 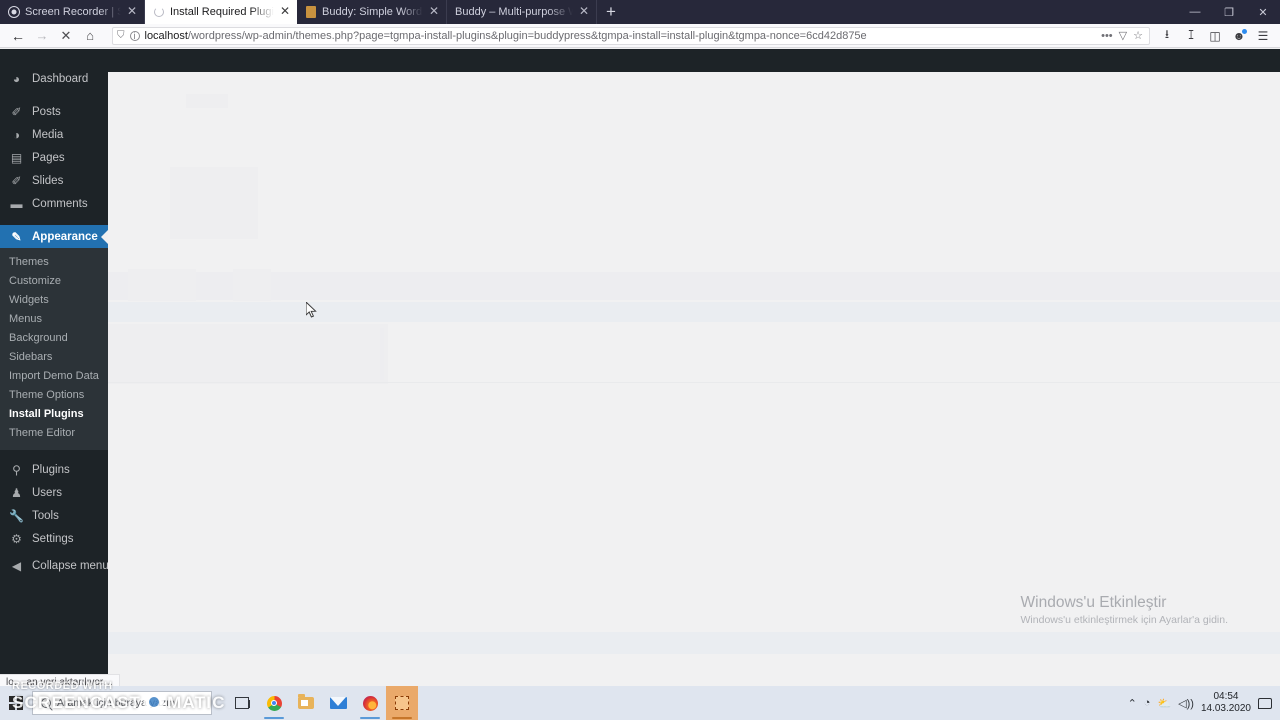 What do you see at coordinates (48, 134) in the screenshot?
I see `sidebar-item-label: Media` at bounding box center [48, 134].